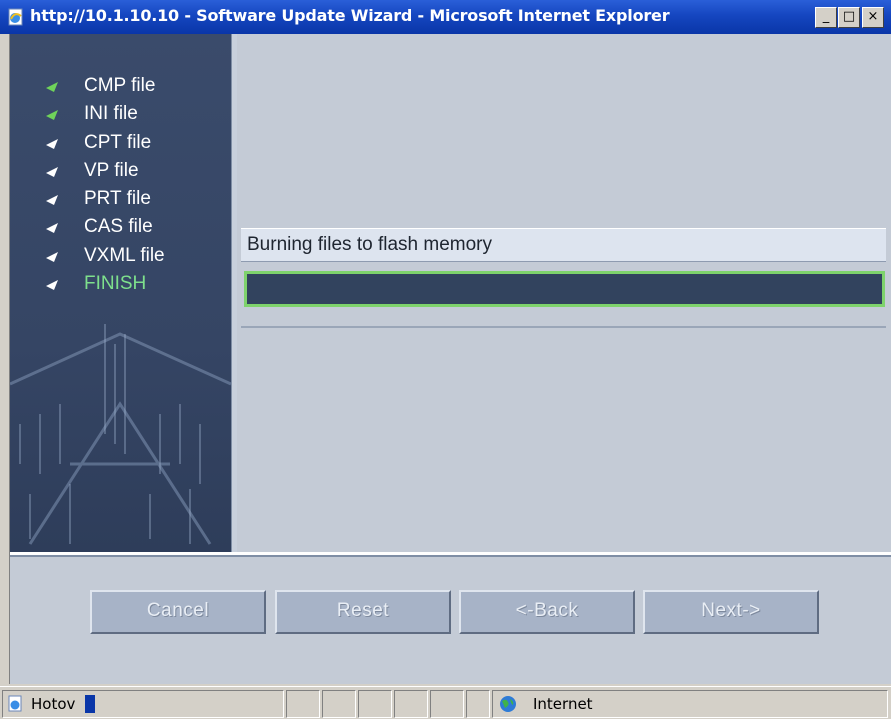 The height and width of the screenshot is (719, 891). I want to click on minimize-icon: _, so click(826, 16).